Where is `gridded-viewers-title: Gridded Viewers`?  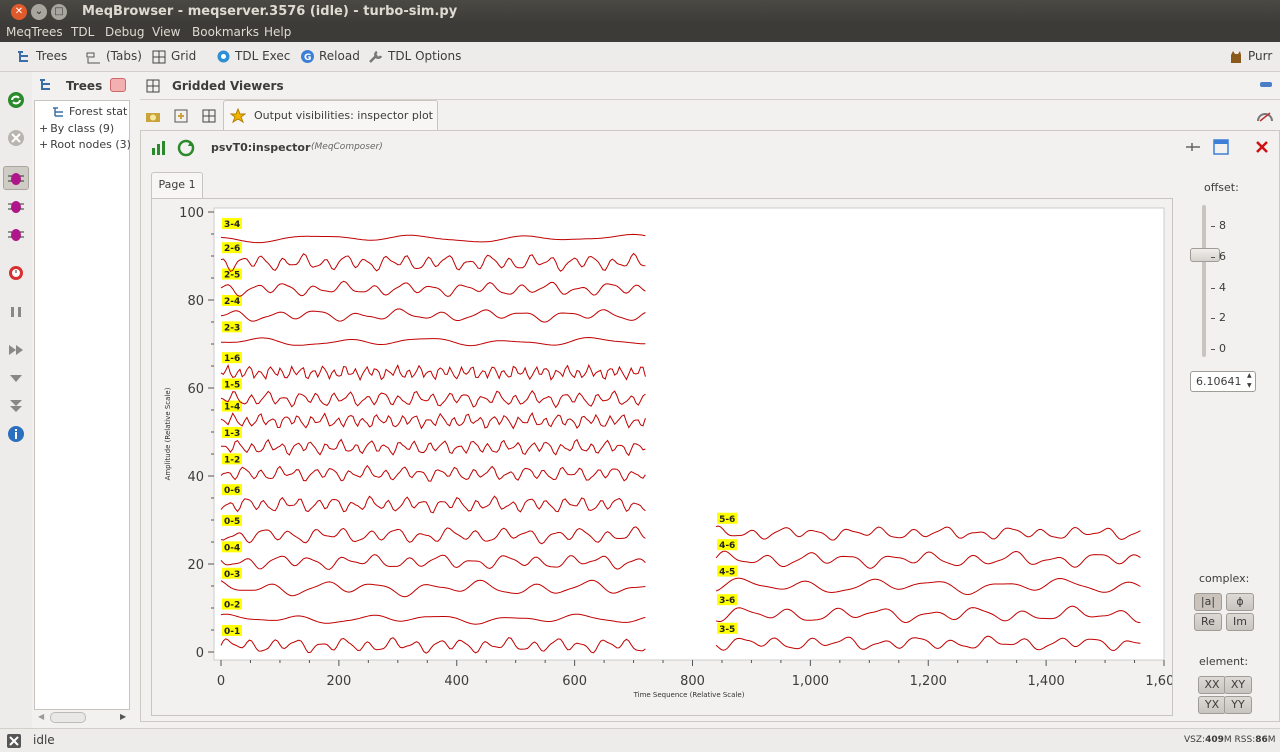
gridded-viewers-title: Gridded Viewers is located at coordinates (228, 86).